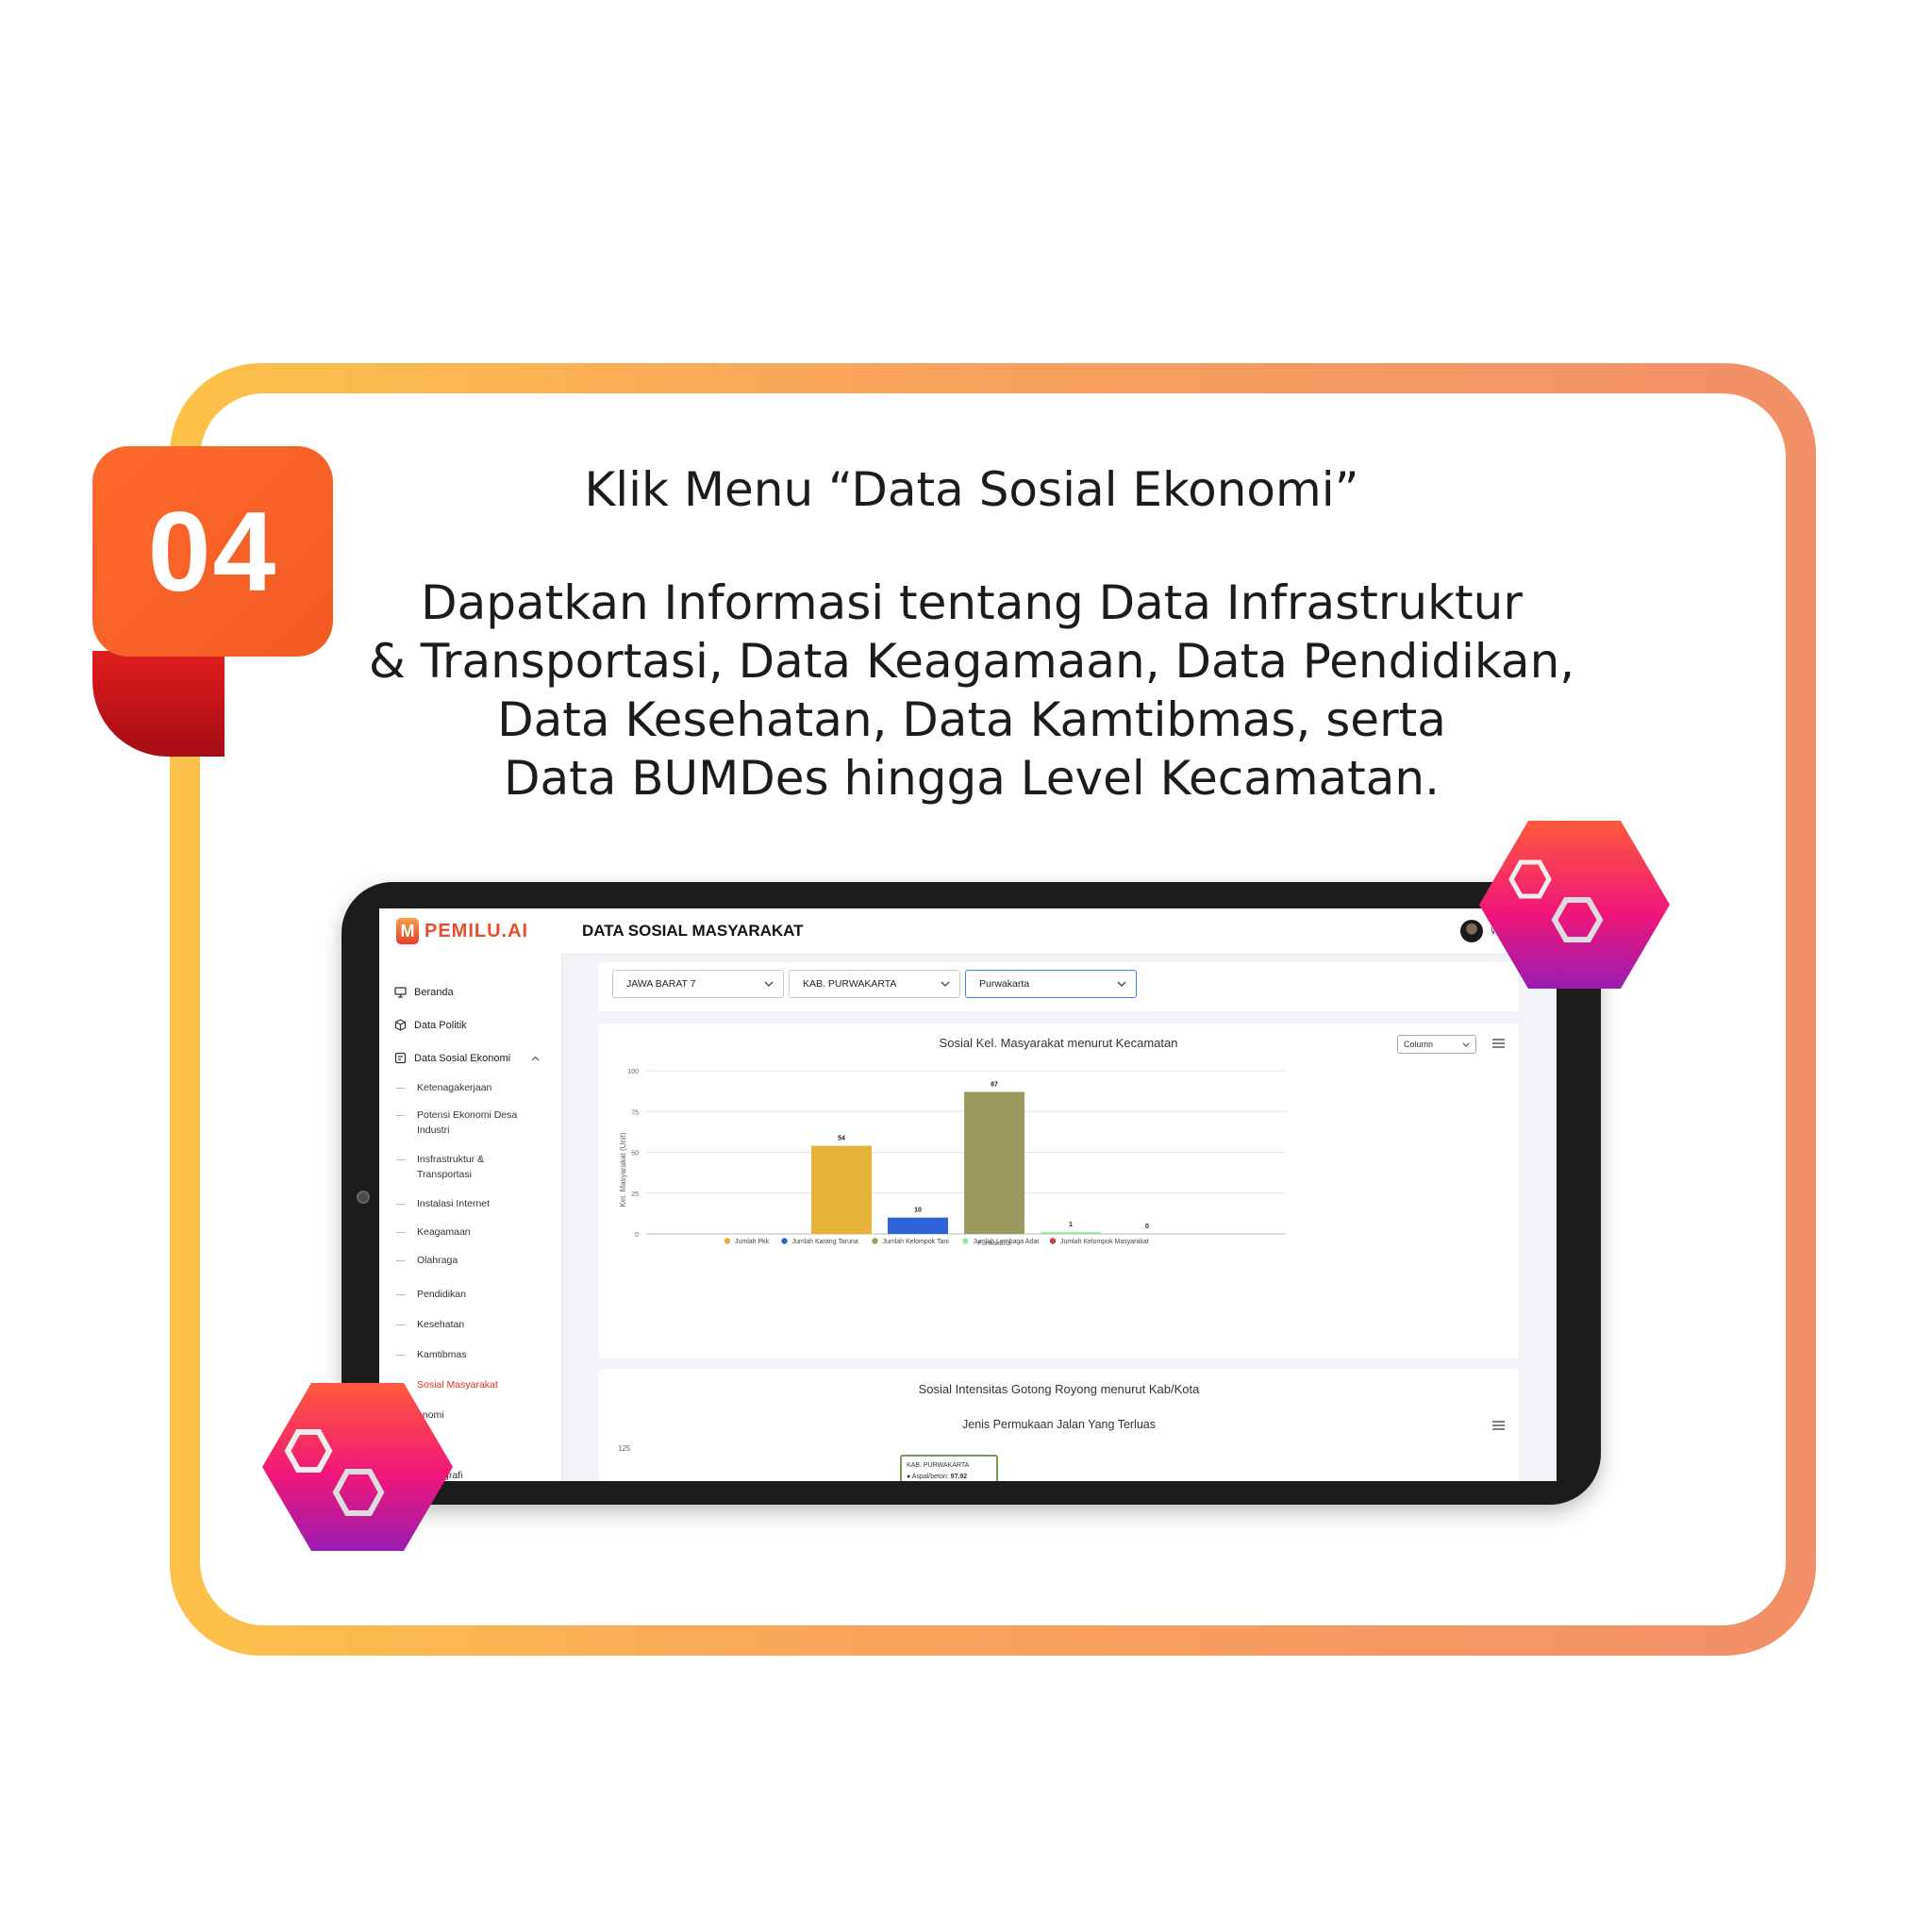 The image size is (1932, 1932). Describe the element at coordinates (971, 490) in the screenshot. I see `instruction-title: Klik Menu “Data Sosial Ekonomi”` at that location.